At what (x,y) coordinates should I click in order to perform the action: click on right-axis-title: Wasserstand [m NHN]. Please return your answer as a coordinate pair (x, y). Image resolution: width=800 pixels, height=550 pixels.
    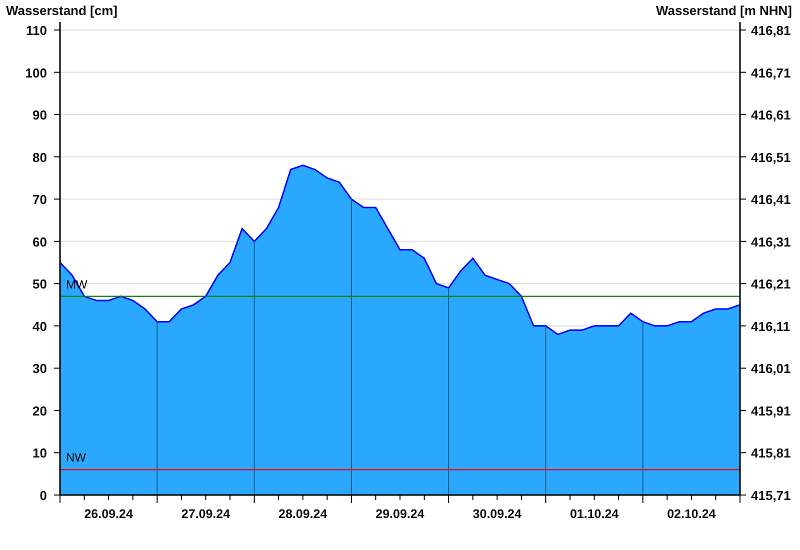
    Looking at the image, I should click on (724, 10).